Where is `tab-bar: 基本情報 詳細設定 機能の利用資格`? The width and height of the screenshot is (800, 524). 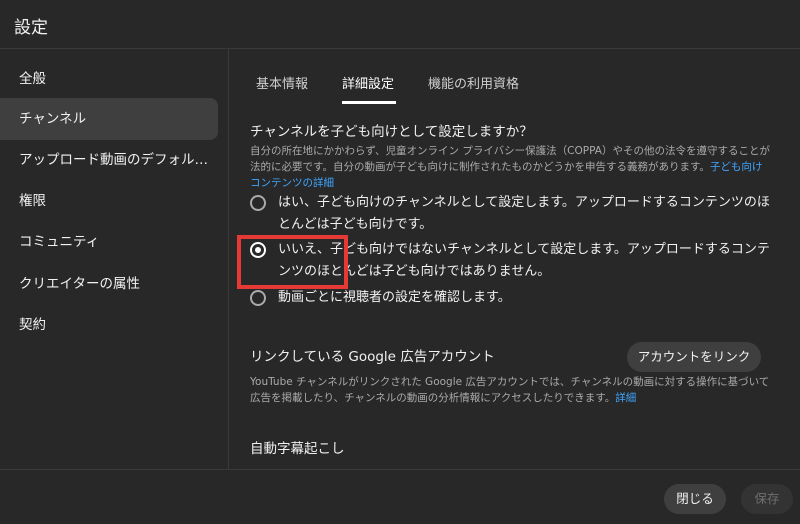 tab-bar: 基本情報 詳細設定 機能の利用資格 is located at coordinates (514, 76).